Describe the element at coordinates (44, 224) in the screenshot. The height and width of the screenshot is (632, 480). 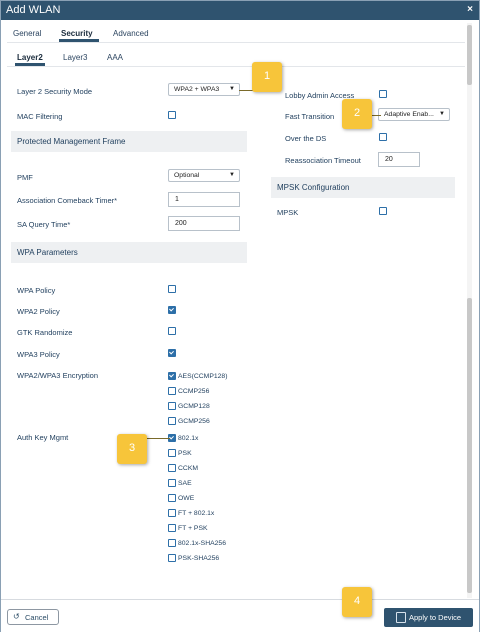
I see `sa-query-label: SA Query Time*` at that location.